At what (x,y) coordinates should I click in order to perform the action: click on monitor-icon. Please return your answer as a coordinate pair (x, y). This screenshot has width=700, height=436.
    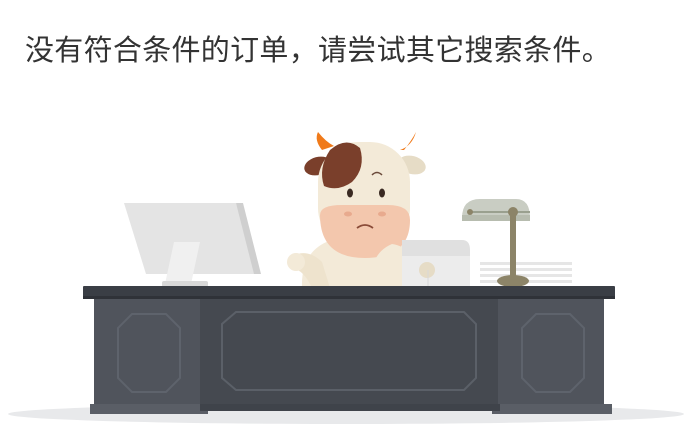
    Looking at the image, I should click on (192, 245).